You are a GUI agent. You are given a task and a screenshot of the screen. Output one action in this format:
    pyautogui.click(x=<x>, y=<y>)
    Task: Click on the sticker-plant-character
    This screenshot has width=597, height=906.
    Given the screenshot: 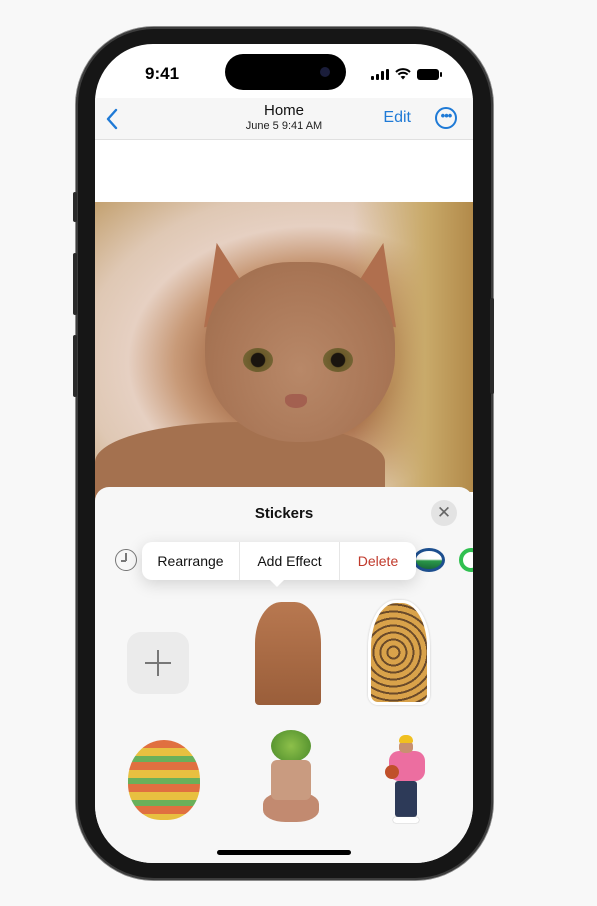 What is the action you would take?
    pyautogui.click(x=291, y=780)
    